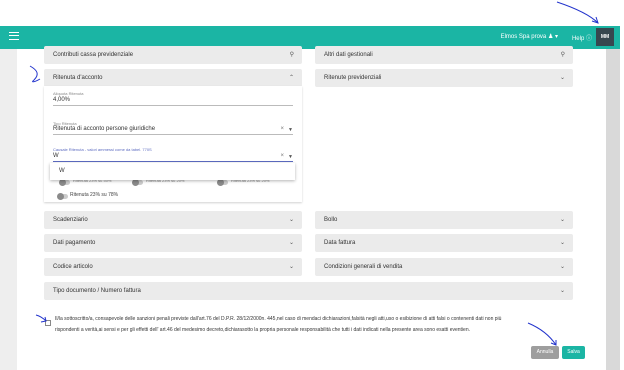 Image resolution: width=624 pixels, height=370 pixels. I want to click on annotation-arrow-avatar, so click(577, 12).